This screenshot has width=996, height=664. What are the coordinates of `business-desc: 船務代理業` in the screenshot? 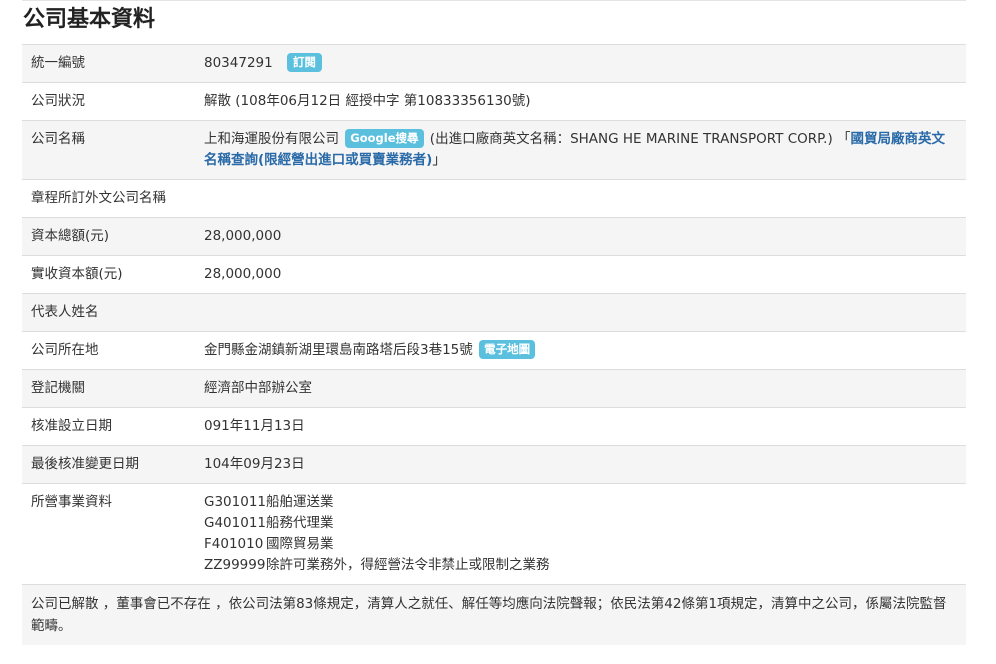 It's located at (300, 523).